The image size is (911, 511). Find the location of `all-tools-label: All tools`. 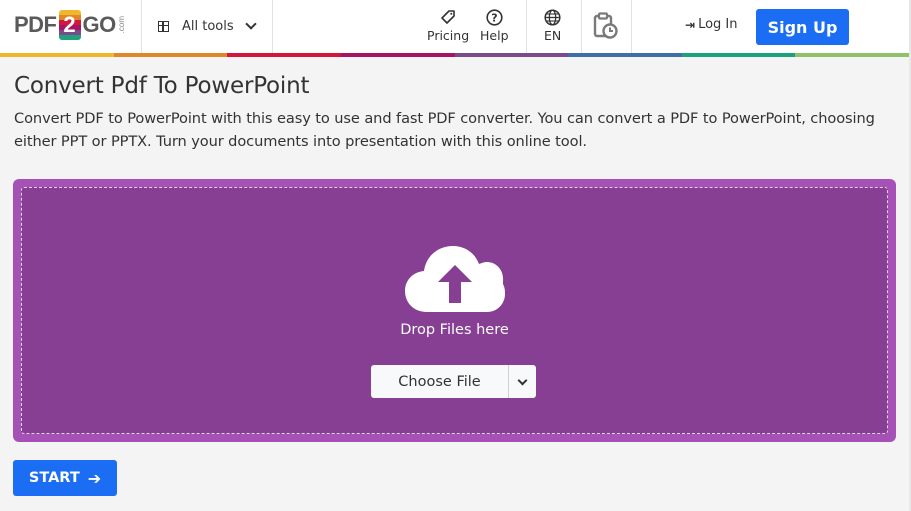

all-tools-label: All tools is located at coordinates (208, 26).